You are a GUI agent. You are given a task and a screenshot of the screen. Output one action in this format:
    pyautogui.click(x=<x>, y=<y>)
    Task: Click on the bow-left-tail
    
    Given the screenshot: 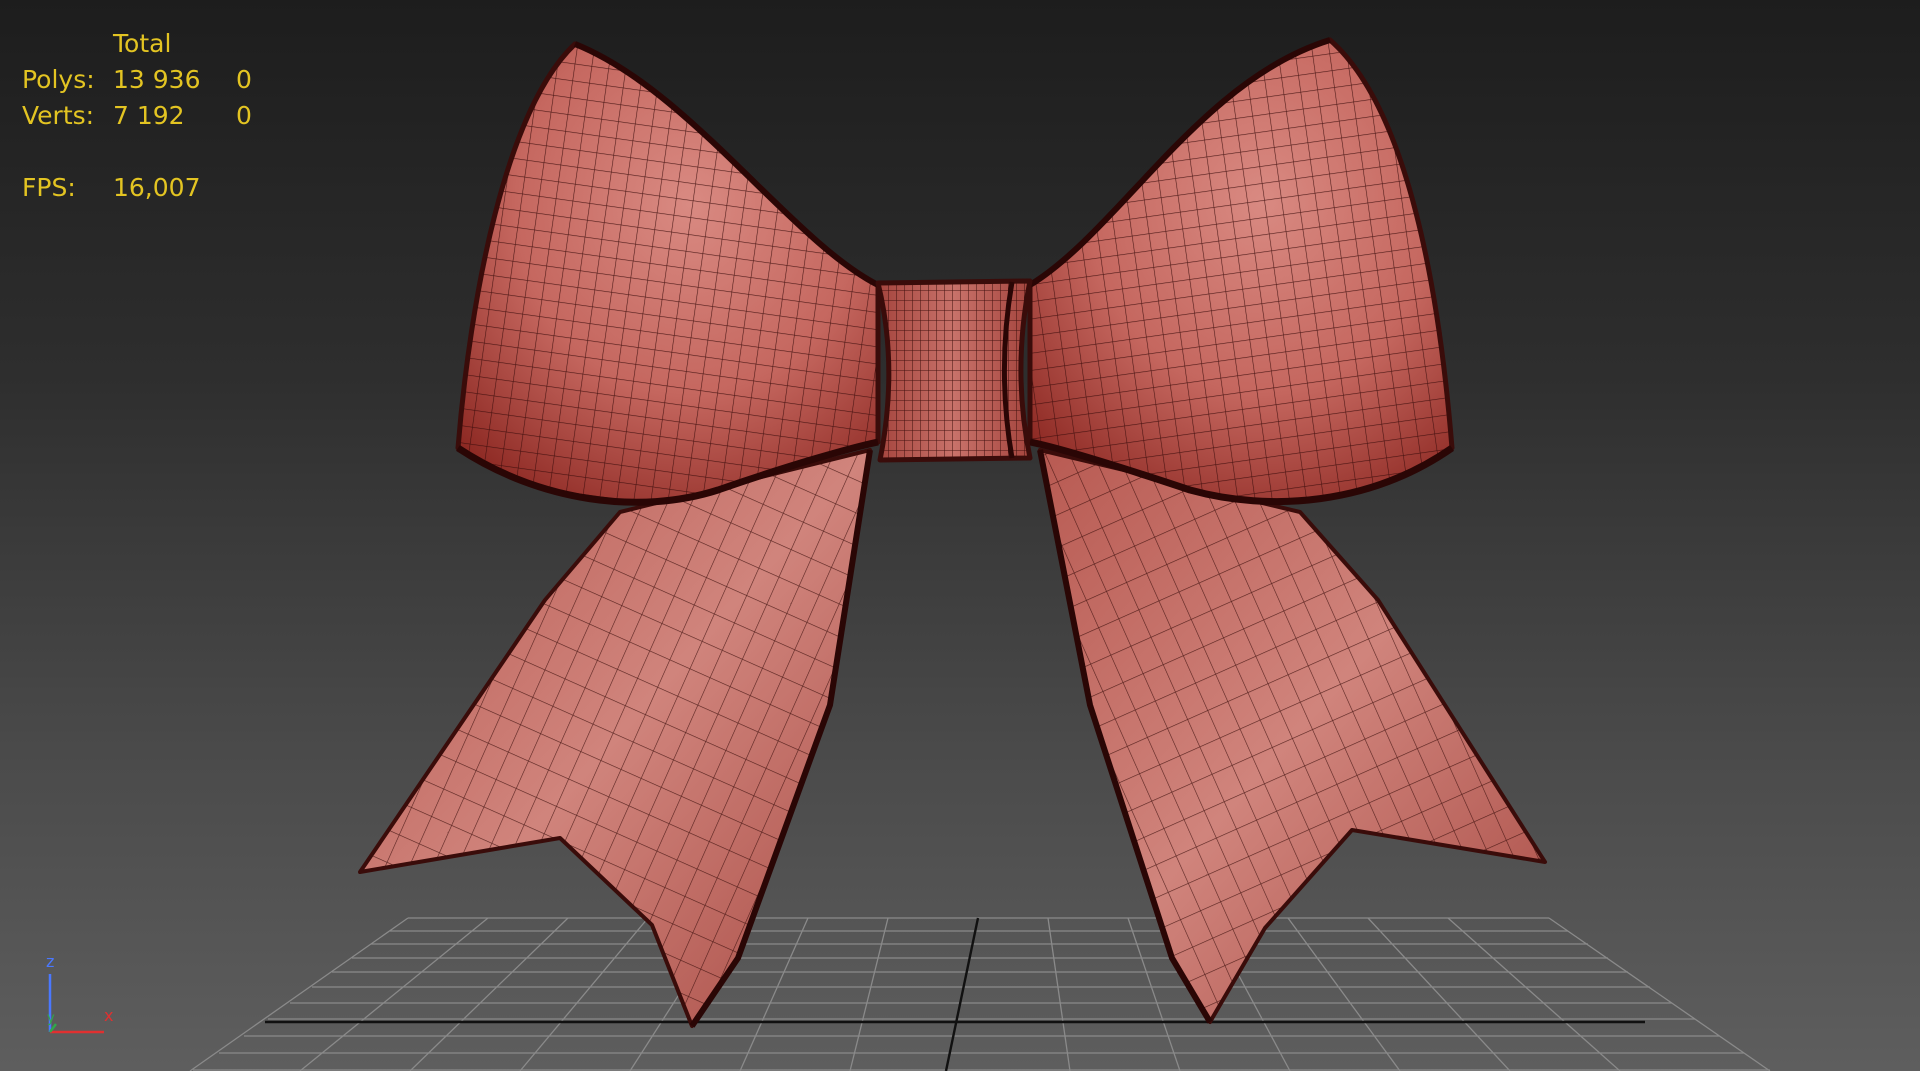 What is the action you would take?
    pyautogui.click(x=615, y=738)
    